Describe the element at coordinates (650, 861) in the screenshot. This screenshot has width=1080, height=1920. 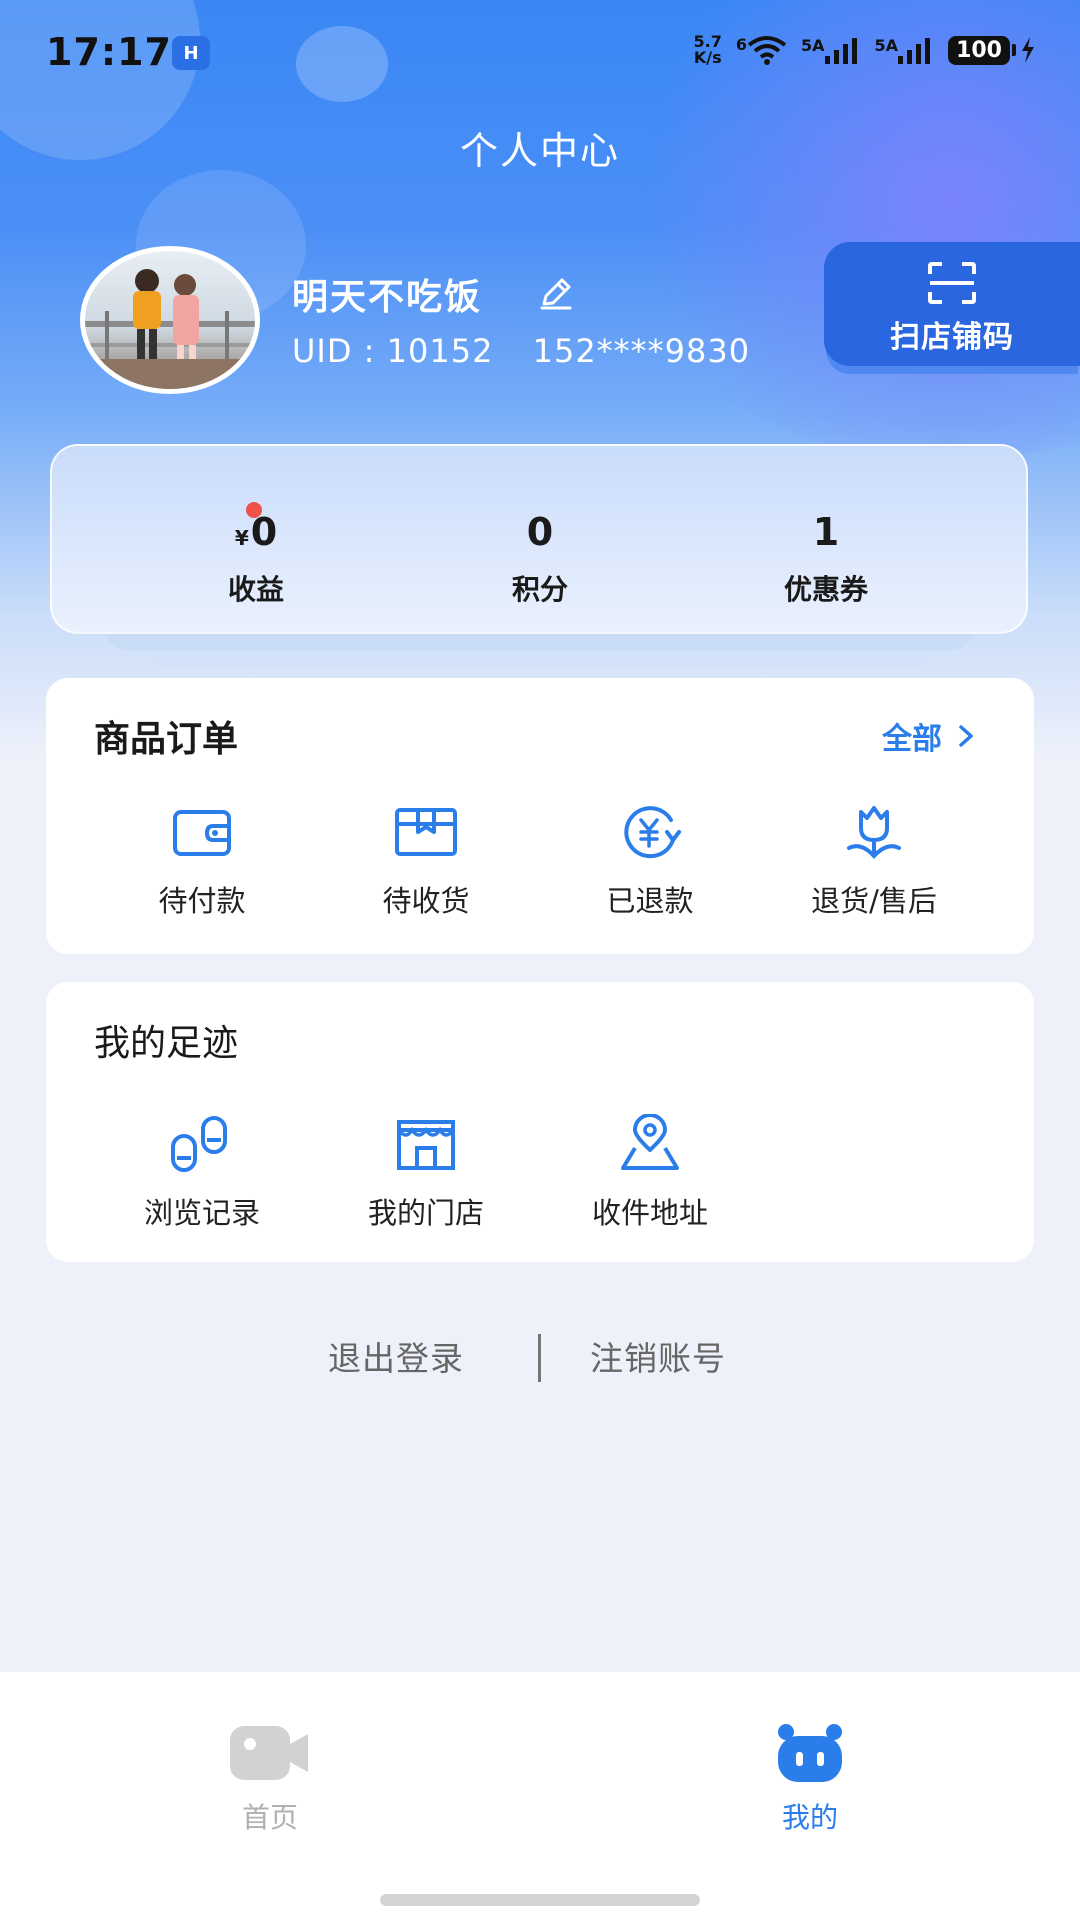
I see `order-refunded: 已退款` at that location.